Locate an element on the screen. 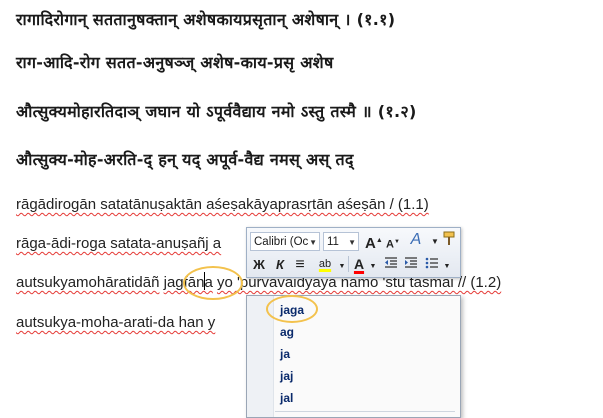  font-size-value: 11 is located at coordinates (333, 242).